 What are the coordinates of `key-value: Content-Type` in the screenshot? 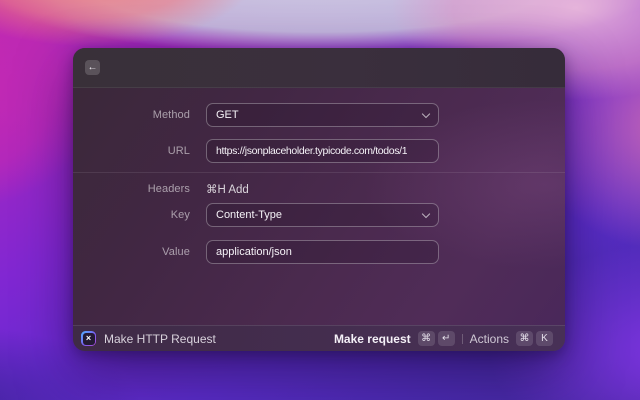 It's located at (249, 215).